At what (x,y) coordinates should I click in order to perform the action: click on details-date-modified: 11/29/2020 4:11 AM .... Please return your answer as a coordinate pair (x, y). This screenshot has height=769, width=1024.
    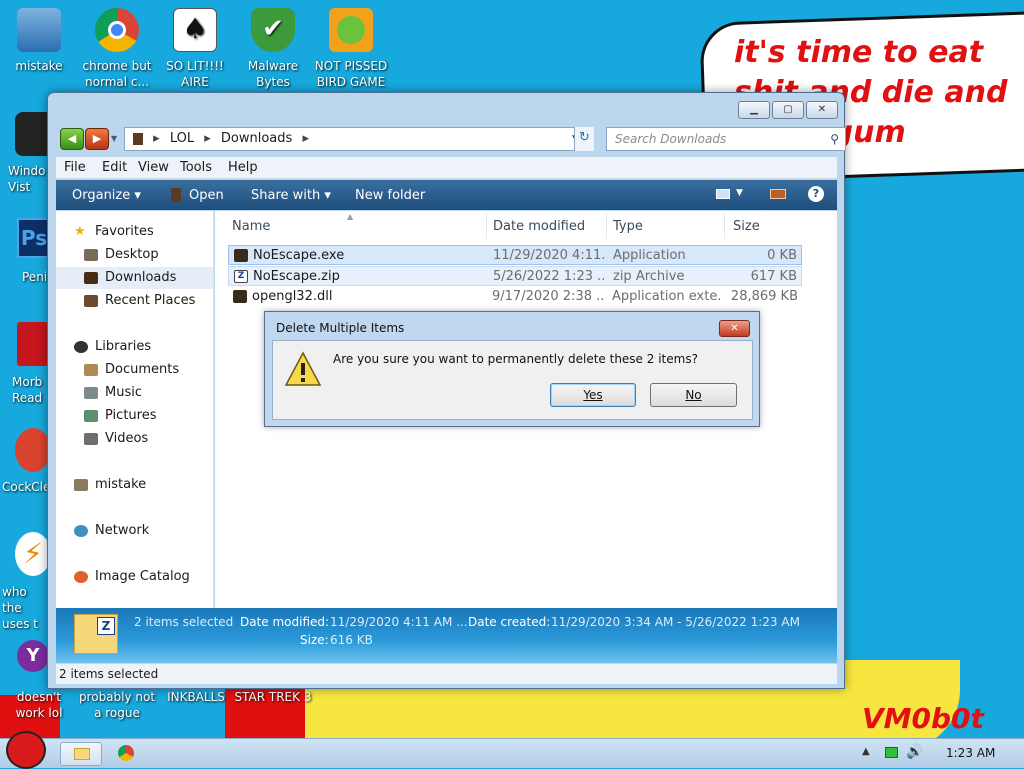
    Looking at the image, I should click on (399, 622).